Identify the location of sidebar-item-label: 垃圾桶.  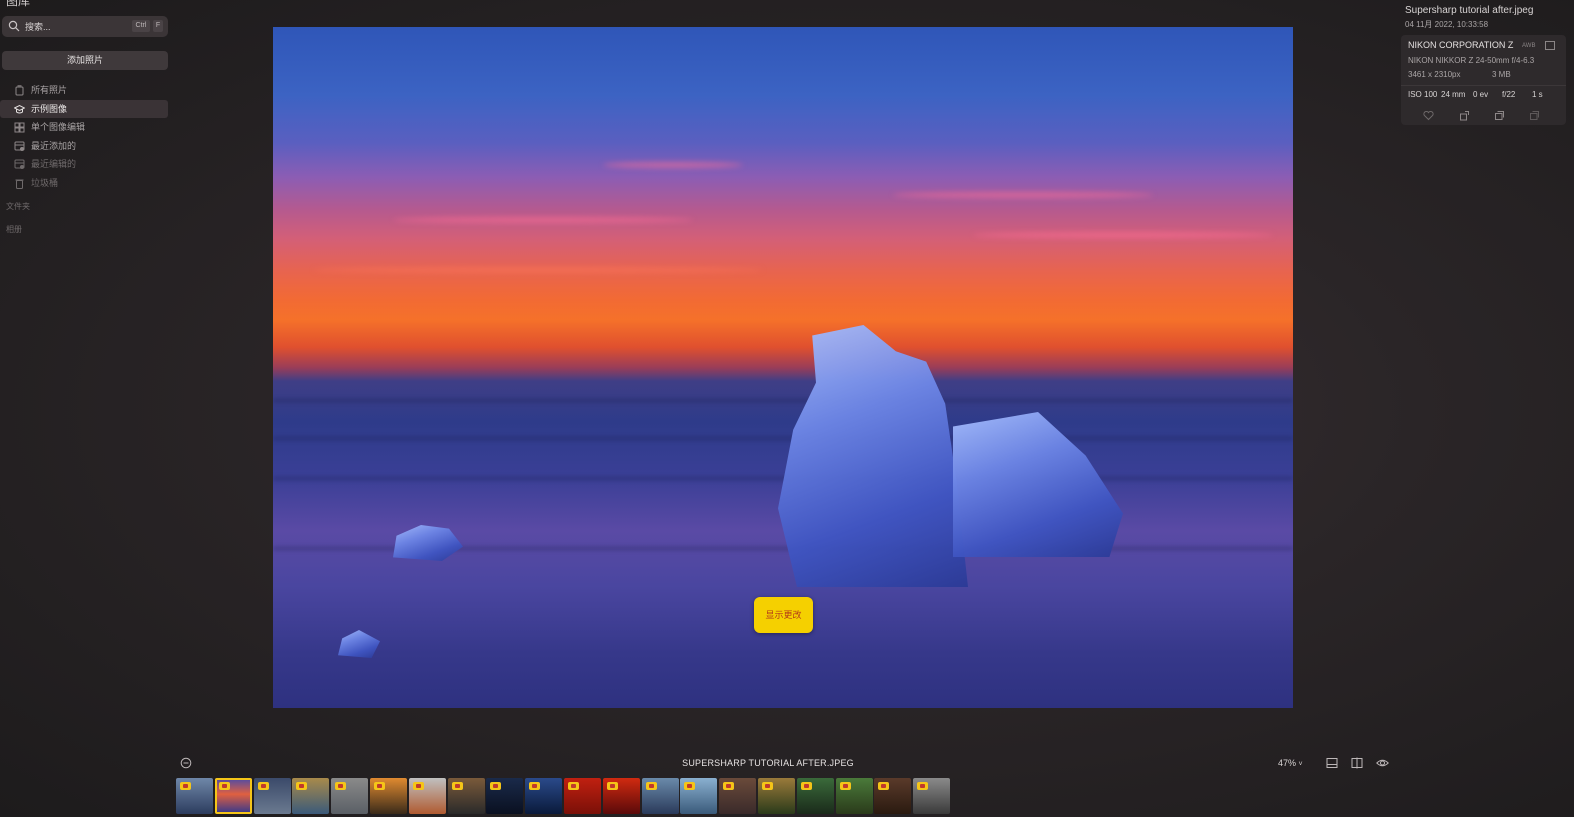
(45, 182).